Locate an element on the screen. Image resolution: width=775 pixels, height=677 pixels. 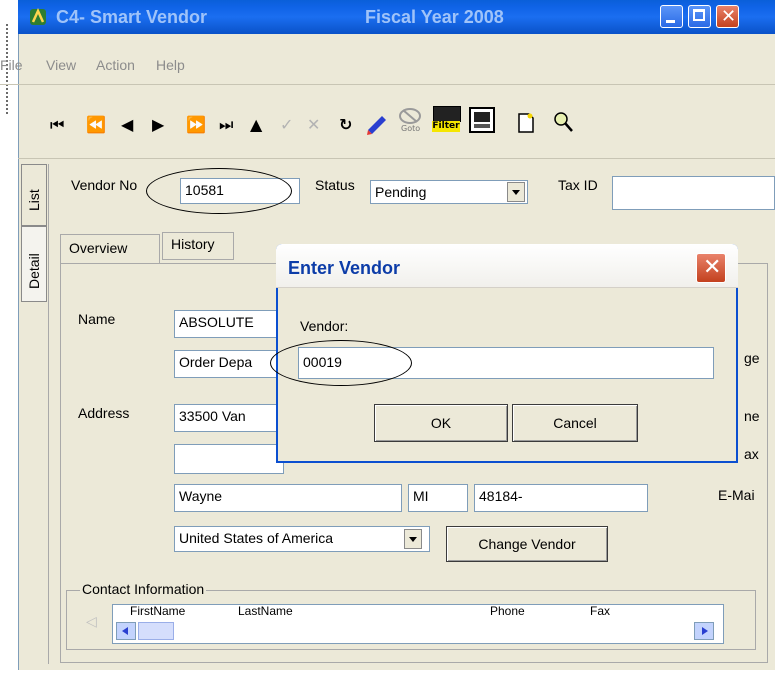
name-label: Name is located at coordinates (97, 319).